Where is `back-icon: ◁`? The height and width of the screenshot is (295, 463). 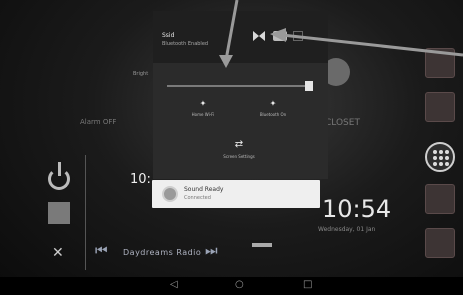 back-icon: ◁ is located at coordinates (174, 284).